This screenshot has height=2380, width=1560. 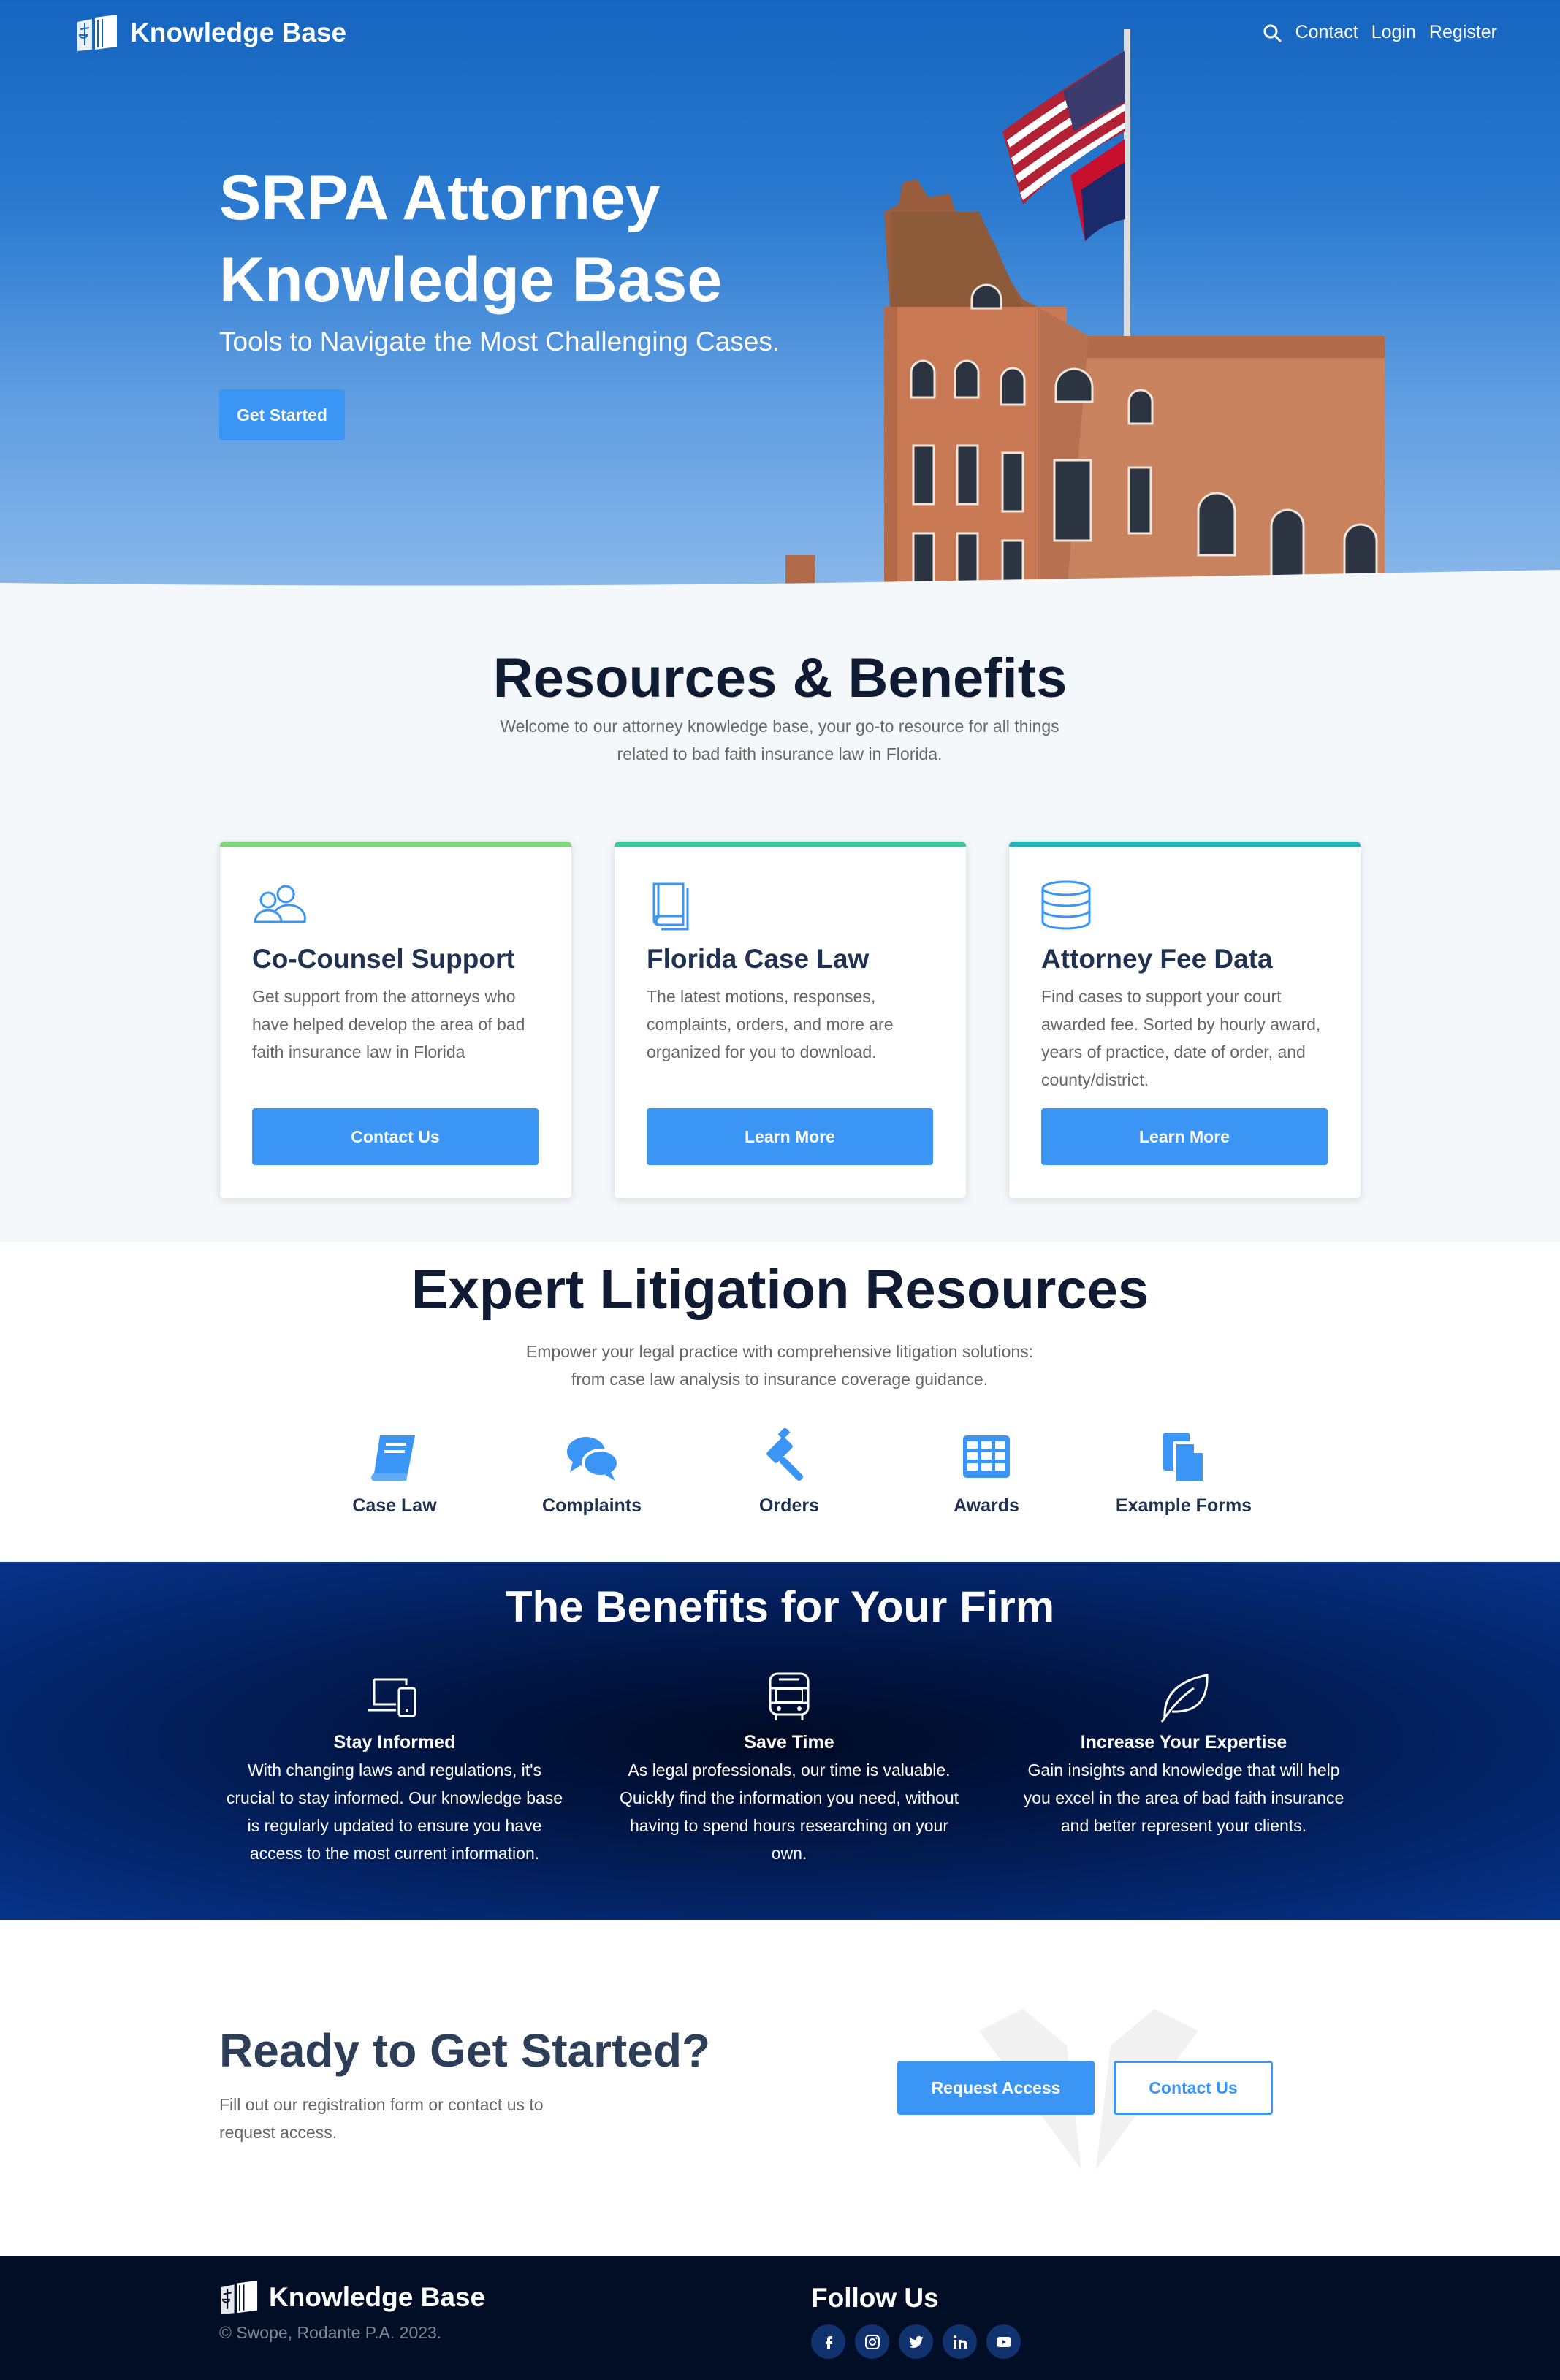 I want to click on nav-login-link: Login, so click(x=1393, y=32).